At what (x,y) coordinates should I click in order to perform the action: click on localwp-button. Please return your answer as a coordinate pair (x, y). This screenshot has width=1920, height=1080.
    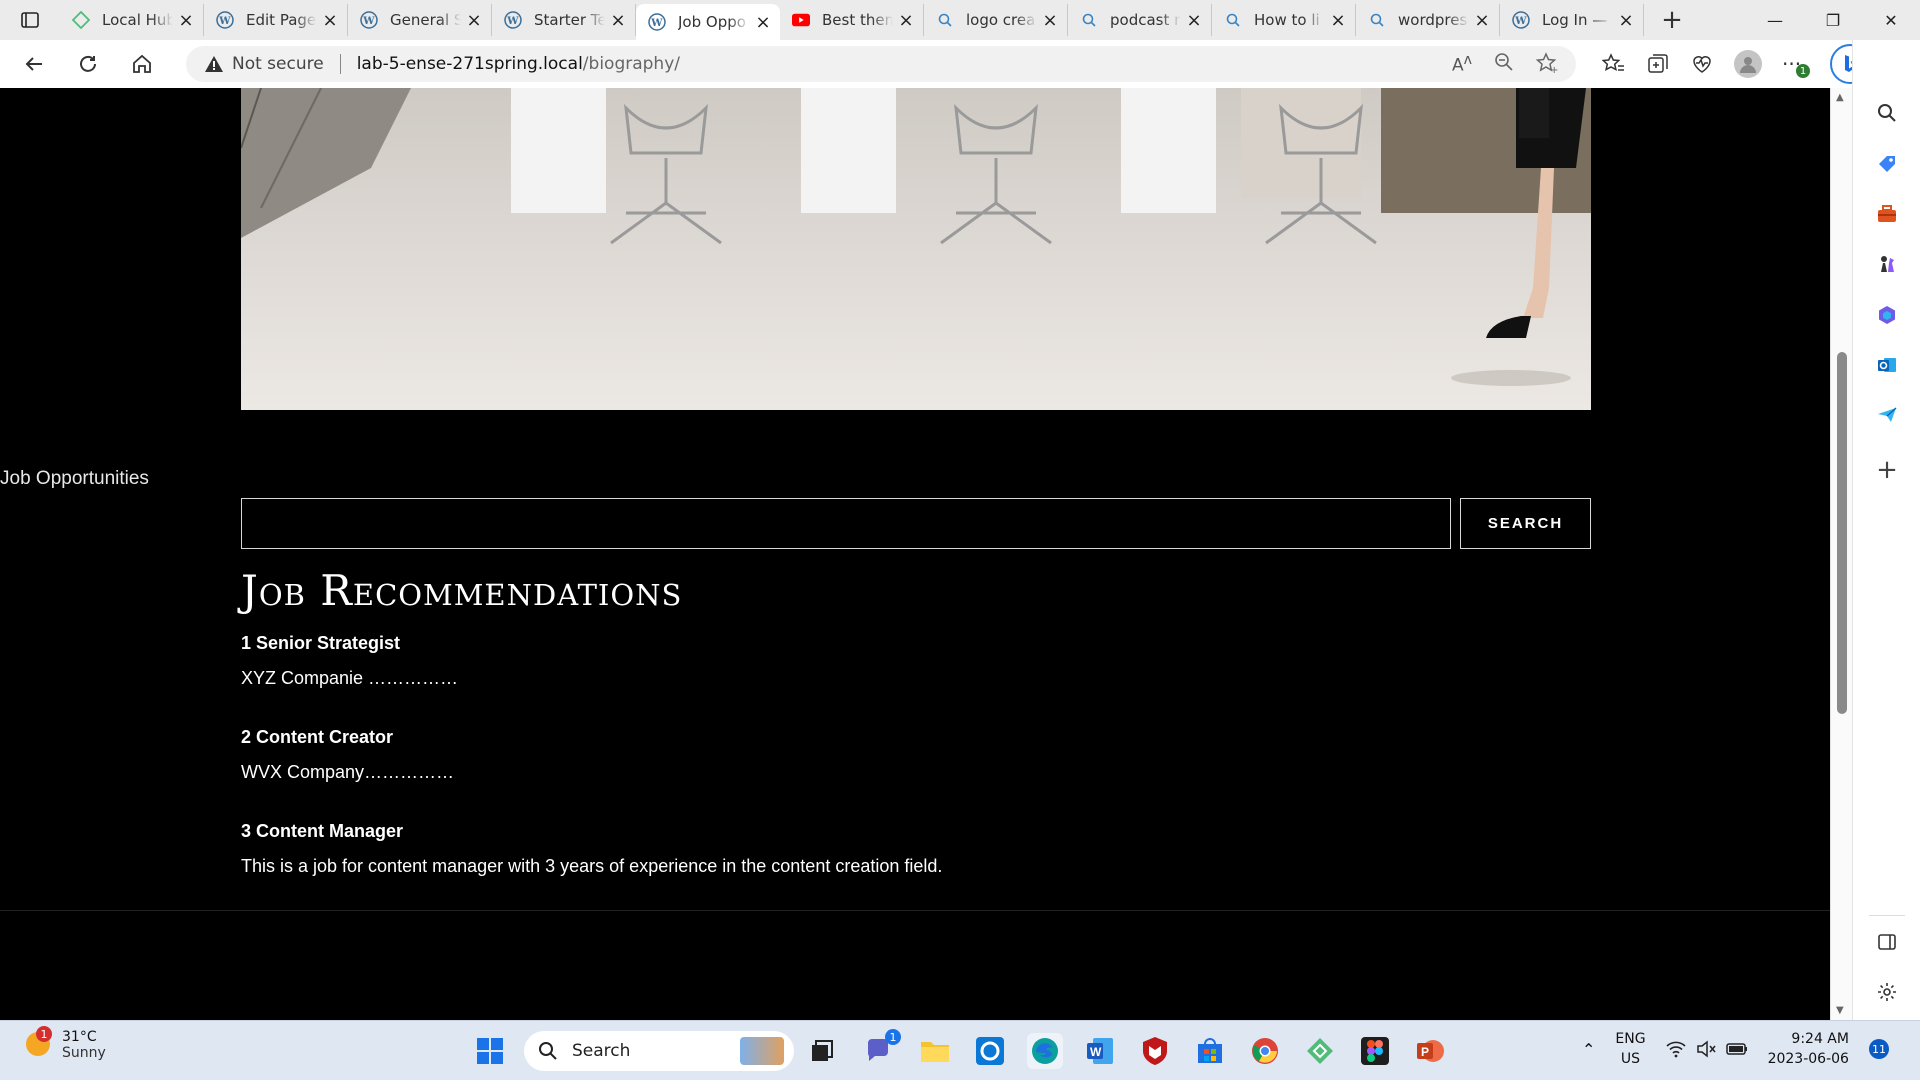
    Looking at the image, I should click on (1320, 1051).